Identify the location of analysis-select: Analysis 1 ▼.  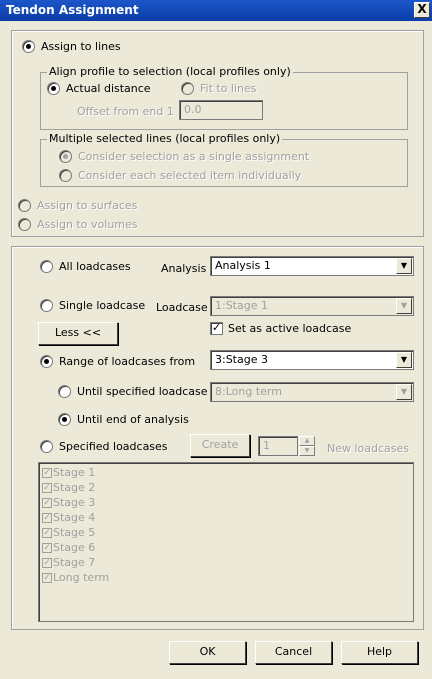
(312, 266).